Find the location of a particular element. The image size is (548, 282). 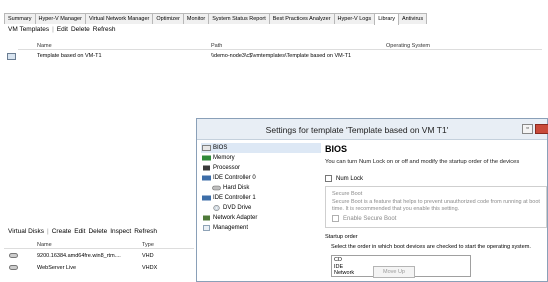

management-icon is located at coordinates (206, 228).